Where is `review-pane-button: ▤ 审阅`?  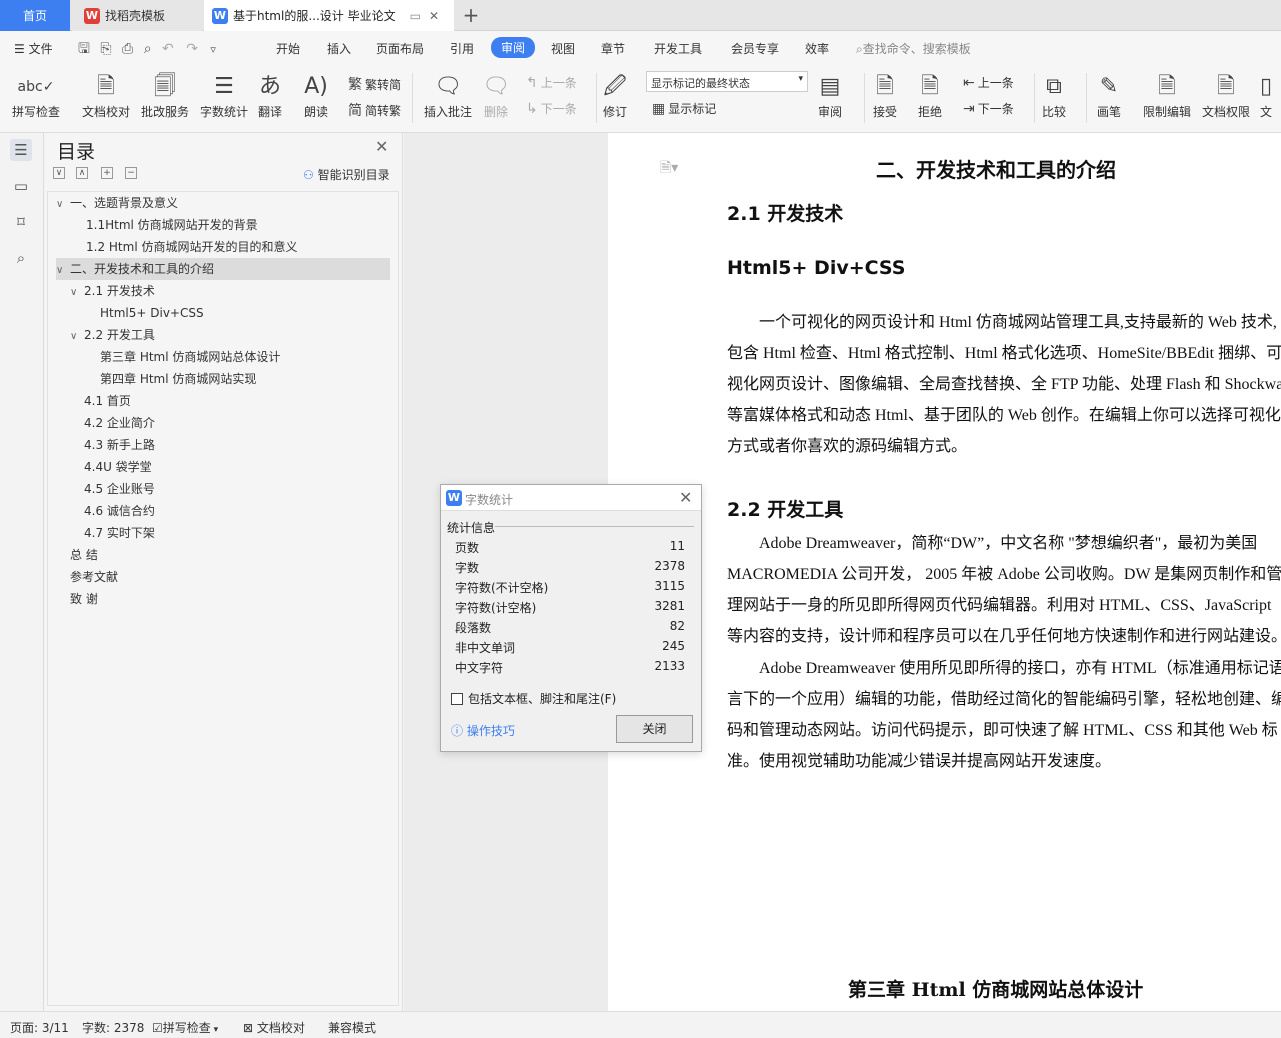
review-pane-button: ▤ 审阅 is located at coordinates (830, 95).